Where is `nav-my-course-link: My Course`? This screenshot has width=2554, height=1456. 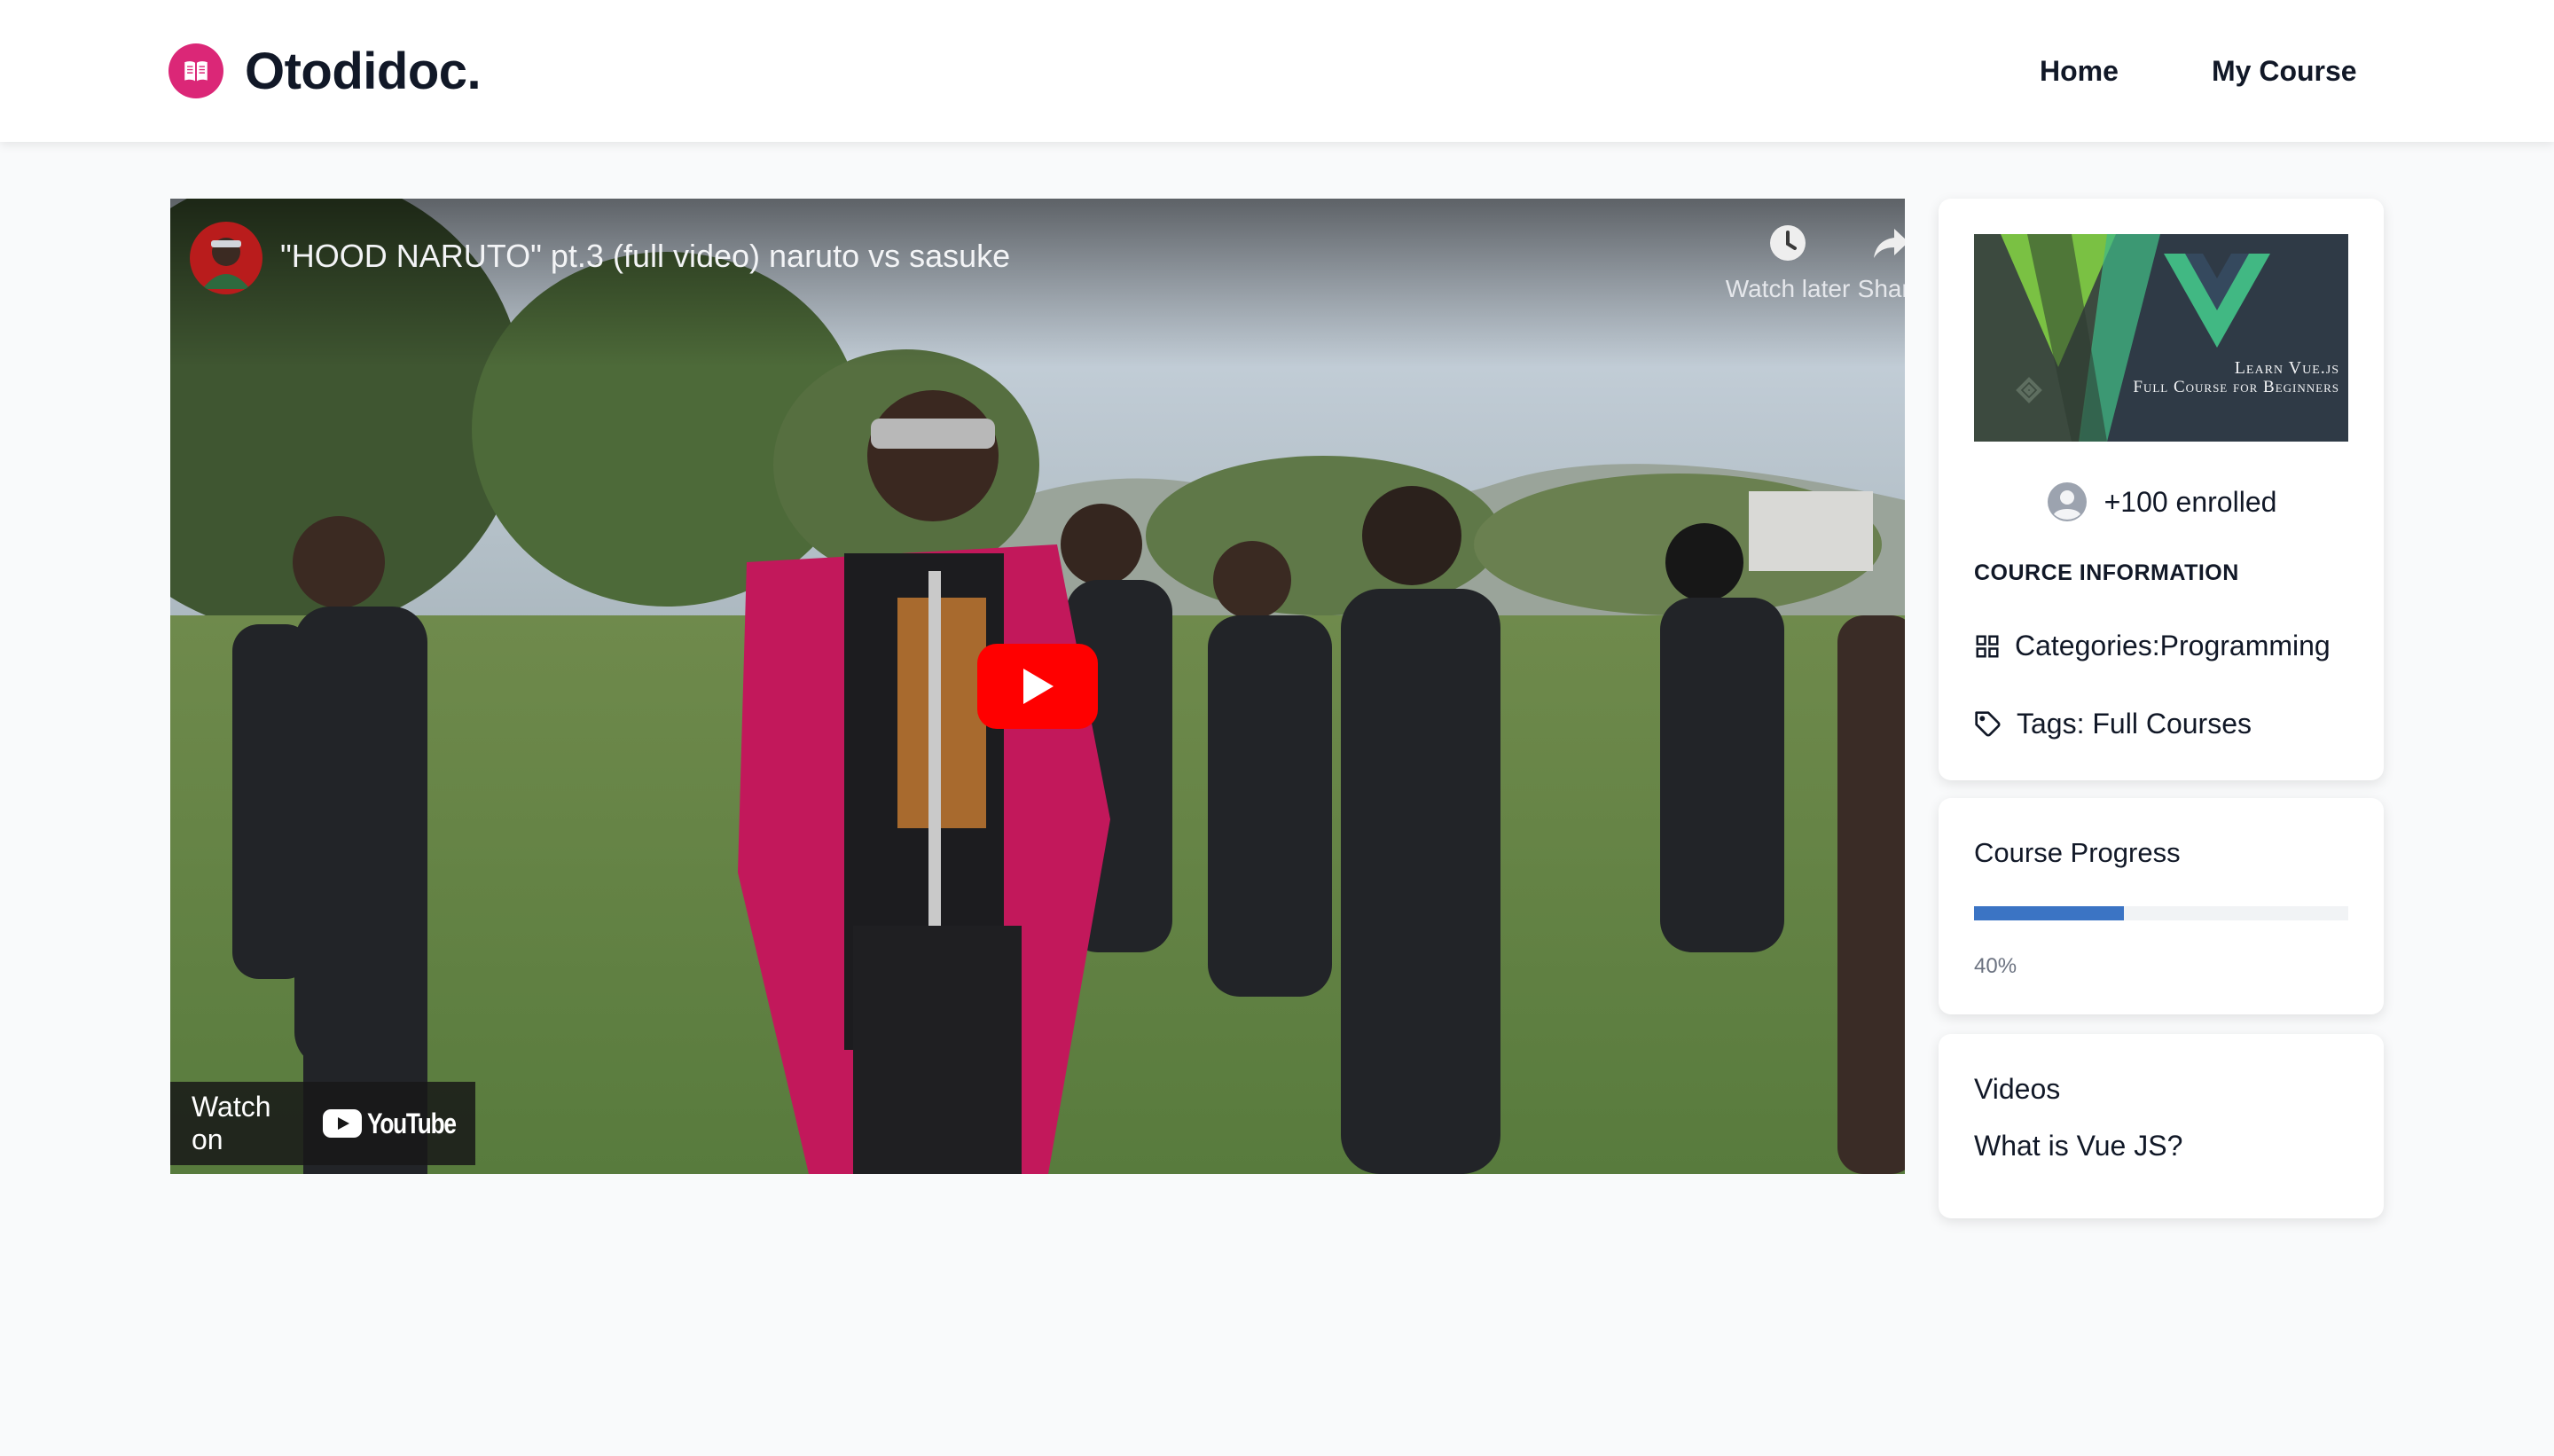
nav-my-course-link: My Course is located at coordinates (2284, 71).